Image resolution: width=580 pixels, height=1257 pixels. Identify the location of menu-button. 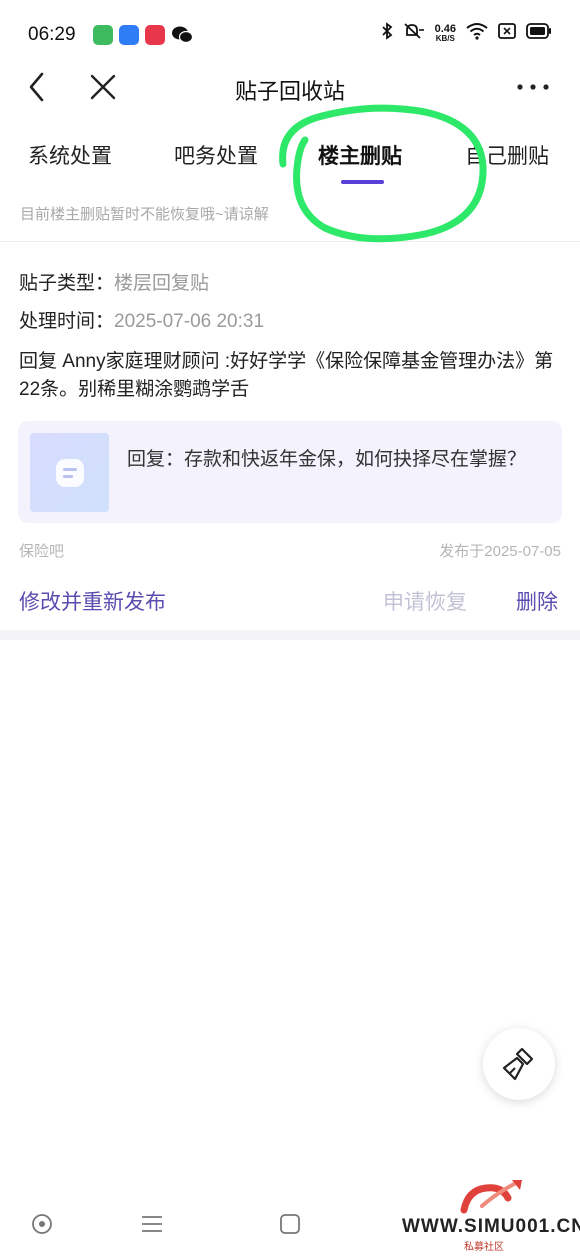
(152, 1224).